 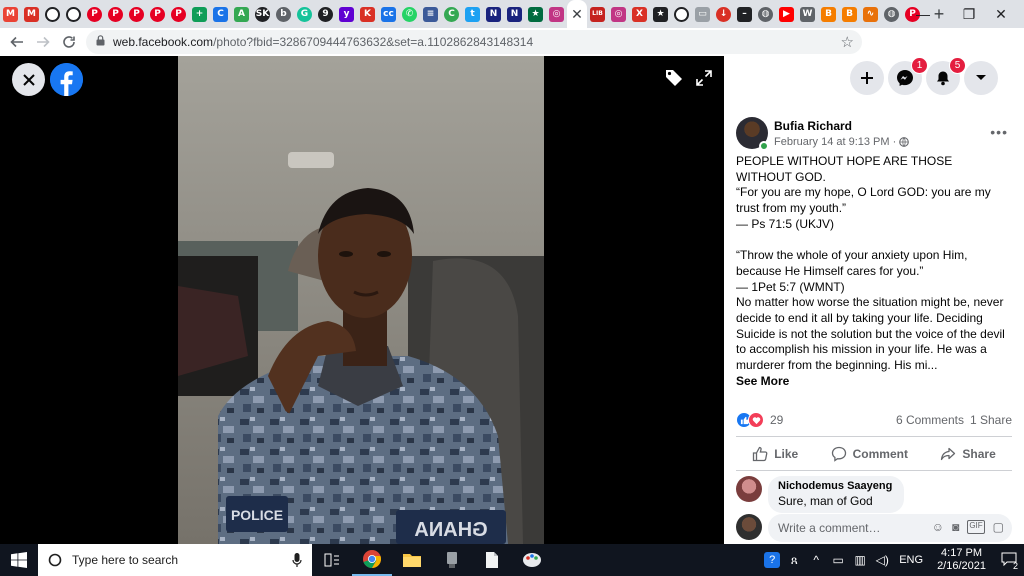 What do you see at coordinates (981, 78) in the screenshot?
I see `account-menu-button` at bounding box center [981, 78].